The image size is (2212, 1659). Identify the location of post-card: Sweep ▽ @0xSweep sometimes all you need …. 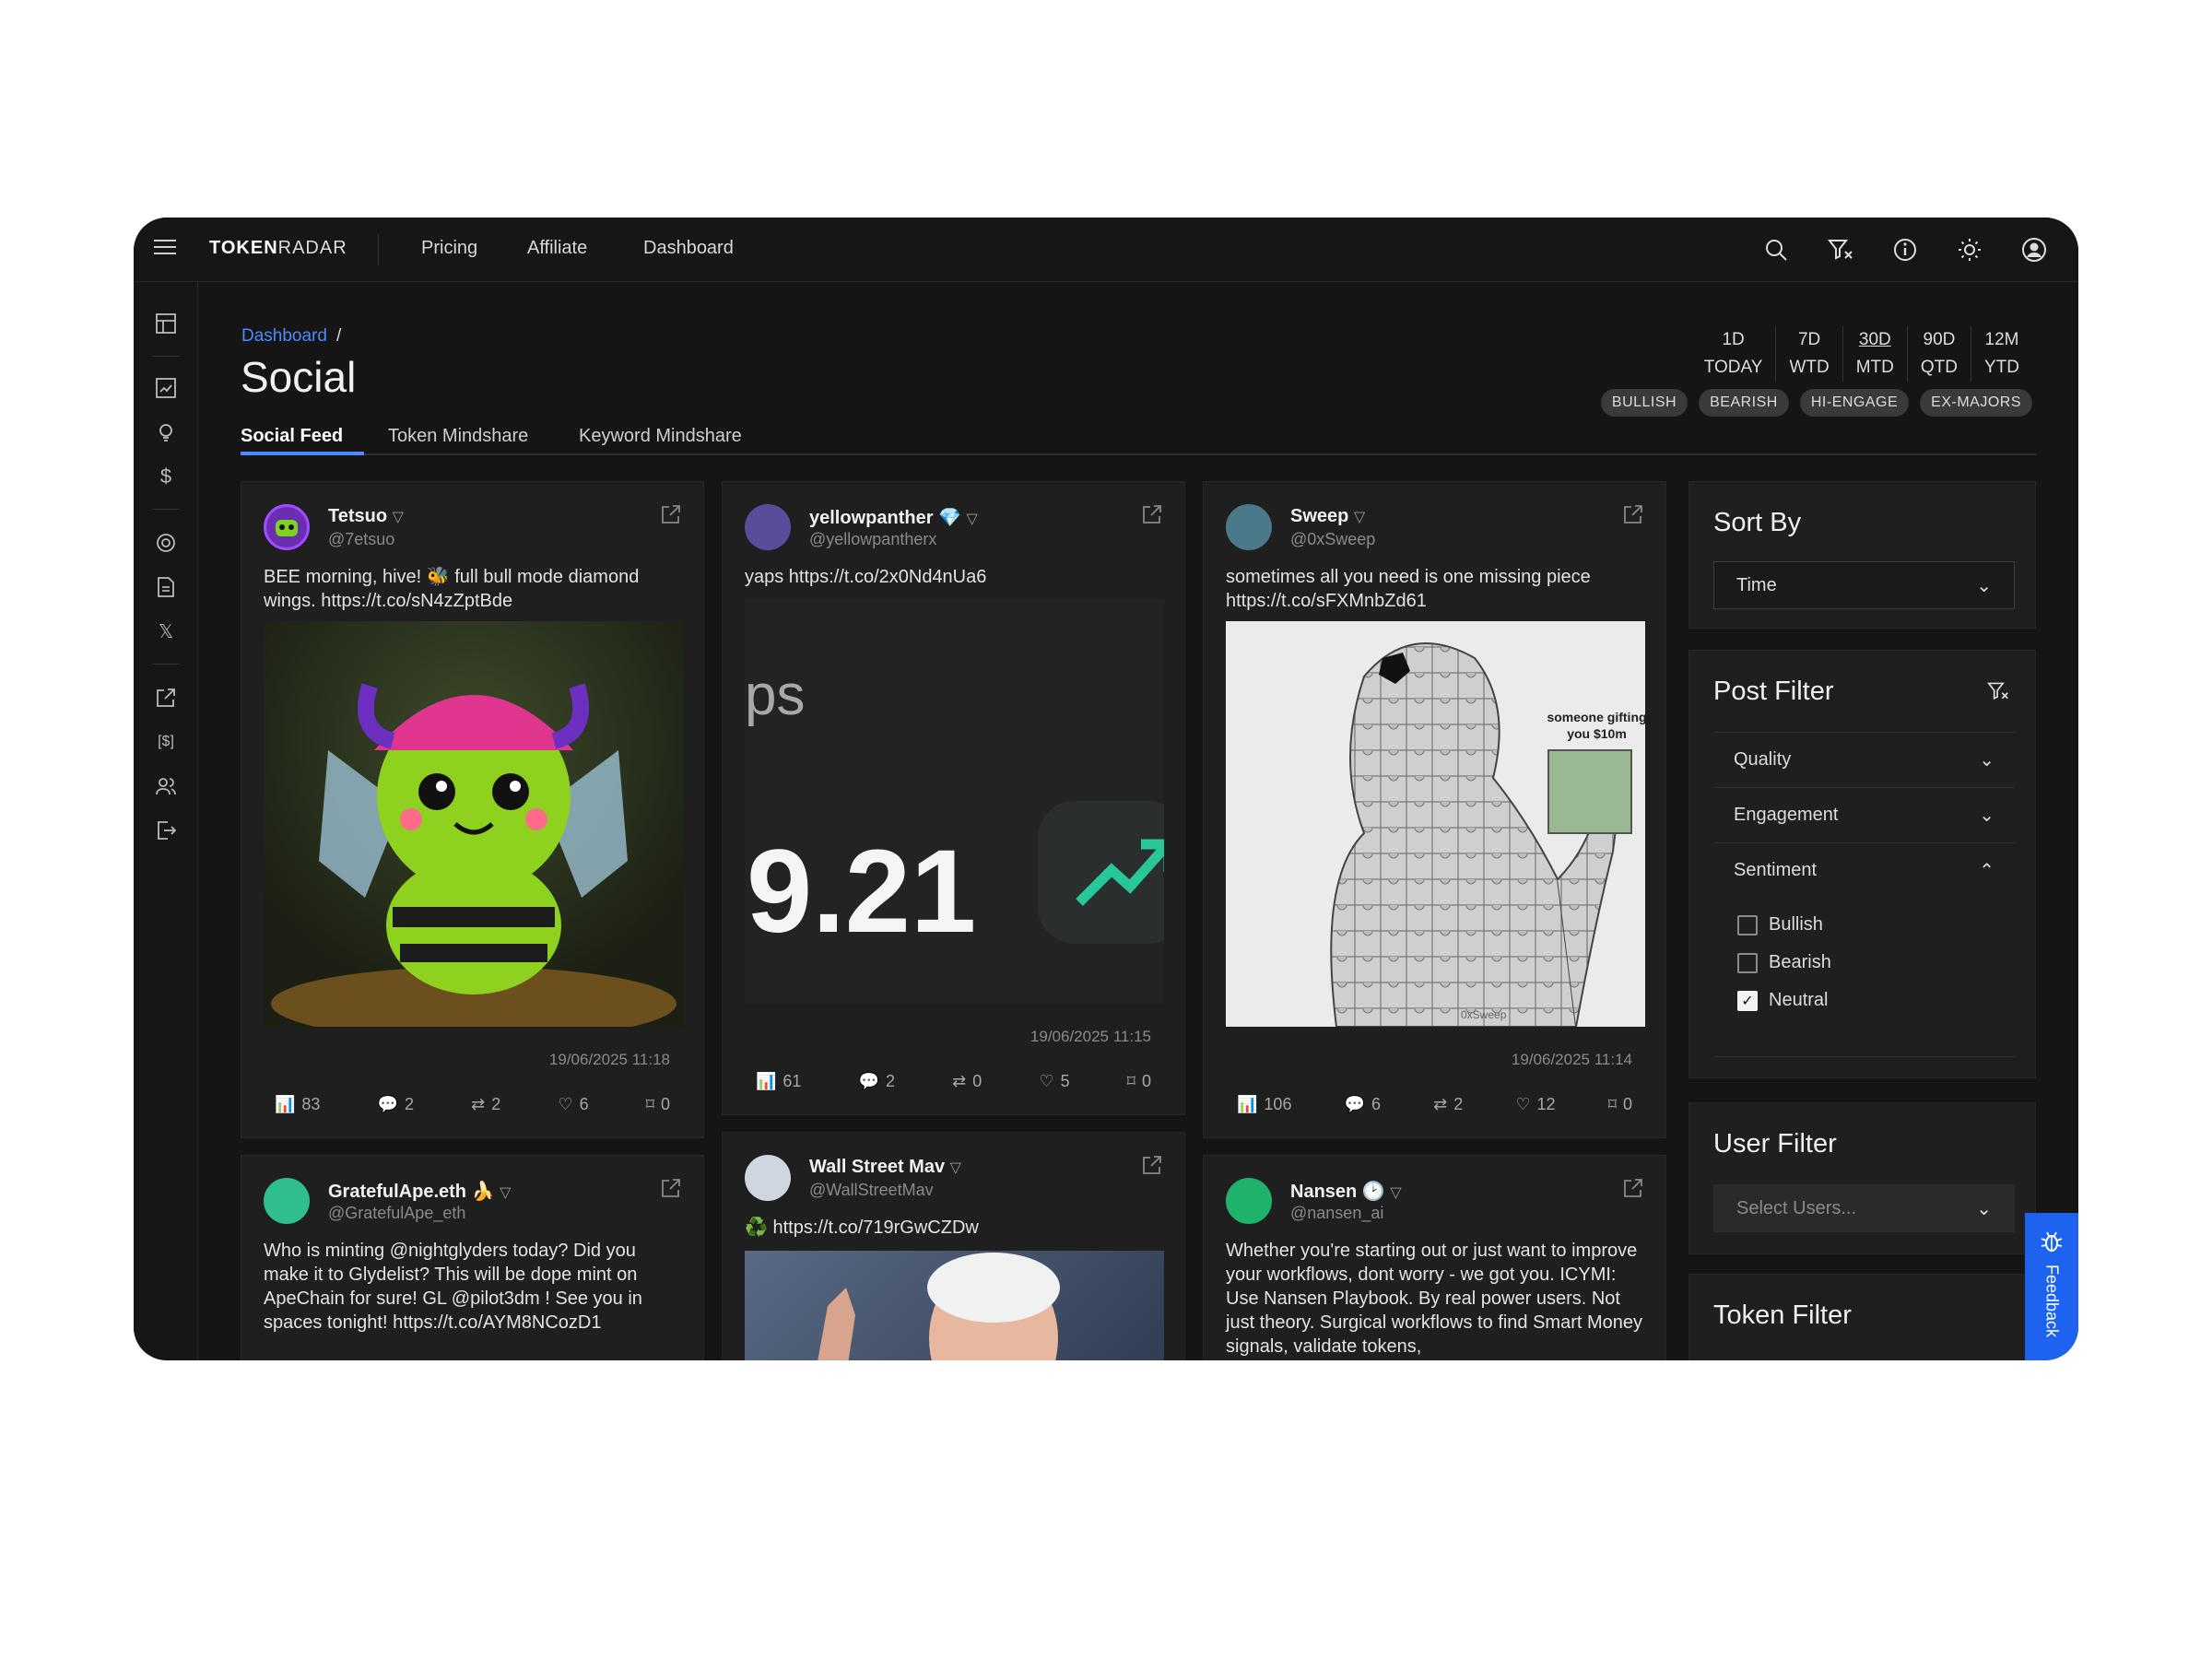
(1434, 809).